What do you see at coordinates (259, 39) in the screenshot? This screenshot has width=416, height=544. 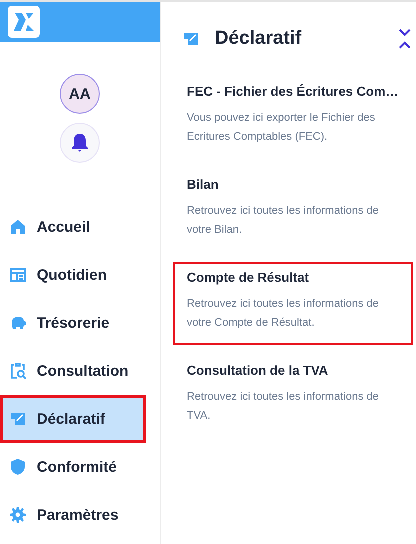 I see `panel-title: Déclaratif` at bounding box center [259, 39].